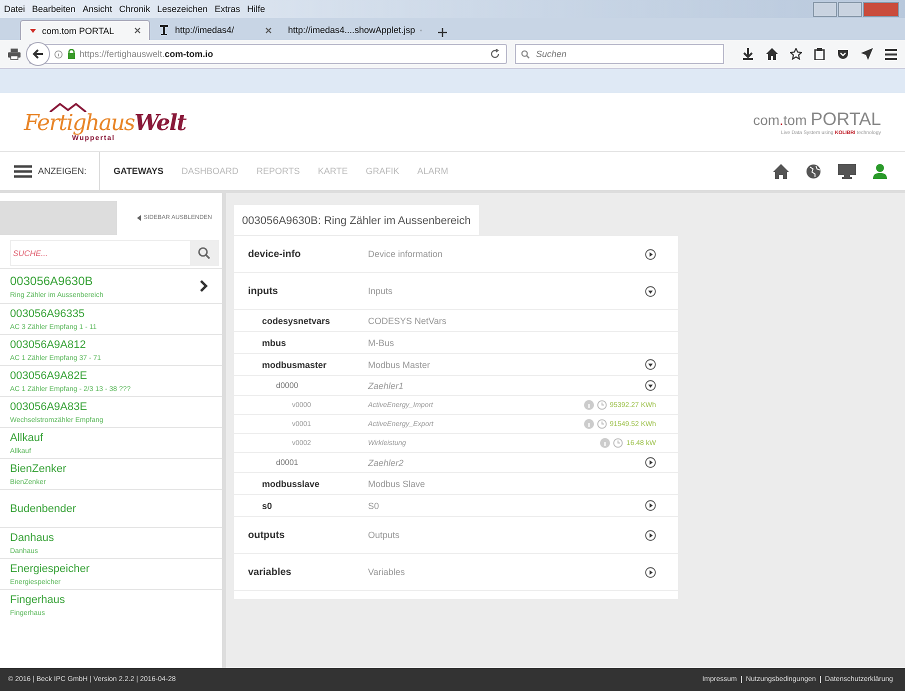 This screenshot has width=905, height=691. I want to click on channel-description: Variables, so click(387, 572).